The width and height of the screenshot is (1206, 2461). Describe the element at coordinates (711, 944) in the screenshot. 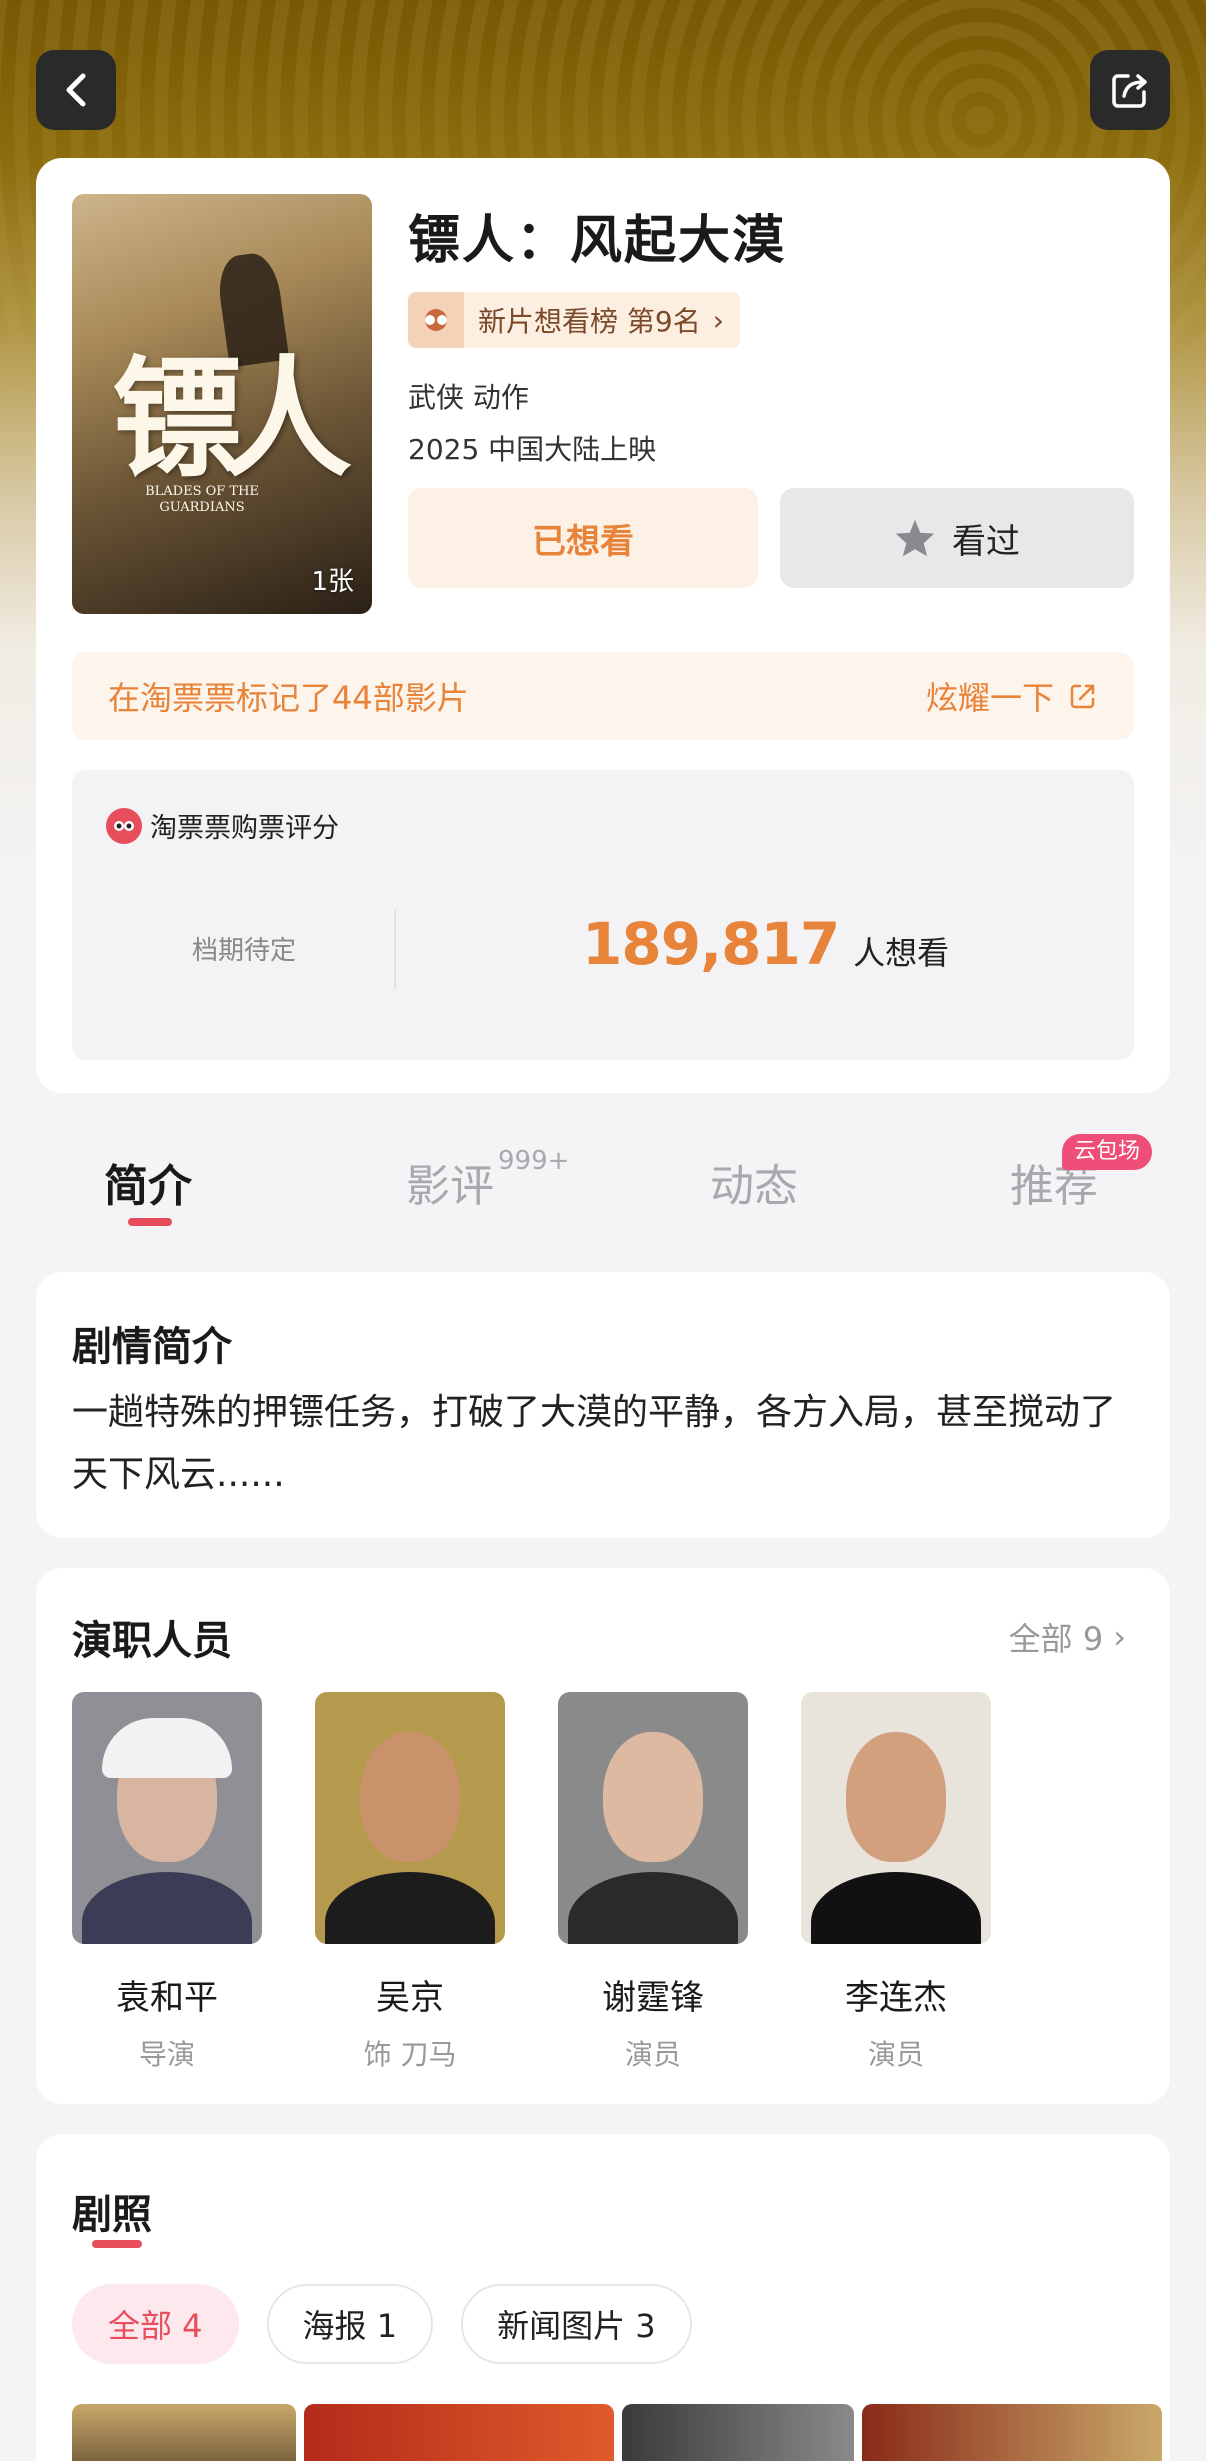

I see `want-count-number: 189,817` at that location.